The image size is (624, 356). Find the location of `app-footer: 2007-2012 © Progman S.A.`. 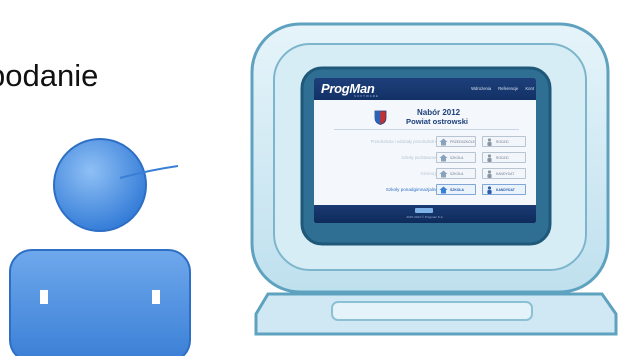

app-footer: 2007-2012 © Progman S.A. is located at coordinates (425, 214).